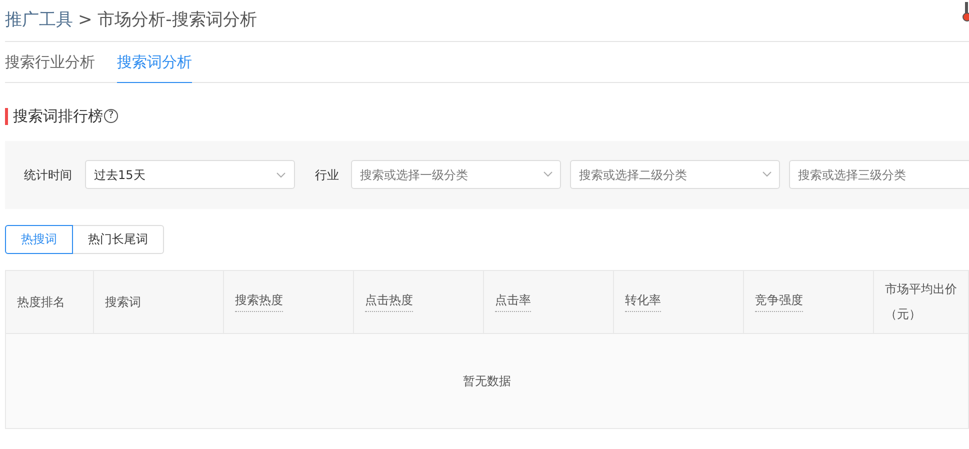  I want to click on category-select: 搜索或选择一级分类, so click(456, 174).